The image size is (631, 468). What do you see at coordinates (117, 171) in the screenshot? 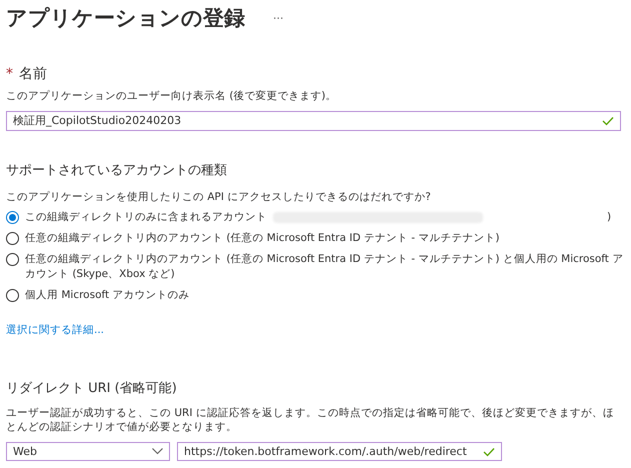
I see `section-heading: サポートされているアカウントの種類` at bounding box center [117, 171].